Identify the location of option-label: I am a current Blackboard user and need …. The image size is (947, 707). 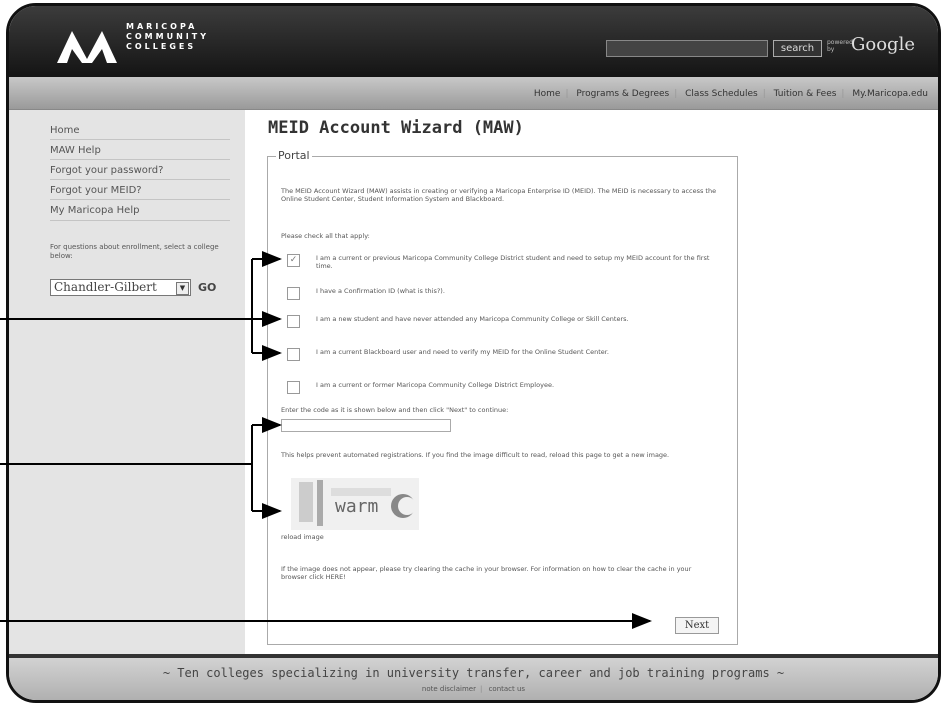
(462, 352).